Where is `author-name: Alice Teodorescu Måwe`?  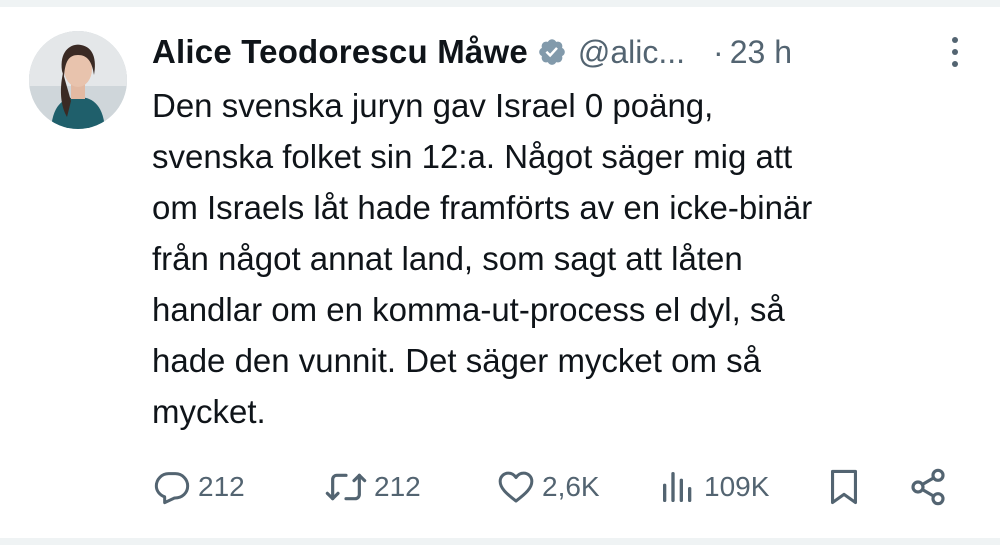
author-name: Alice Teodorescu Måwe is located at coordinates (340, 52).